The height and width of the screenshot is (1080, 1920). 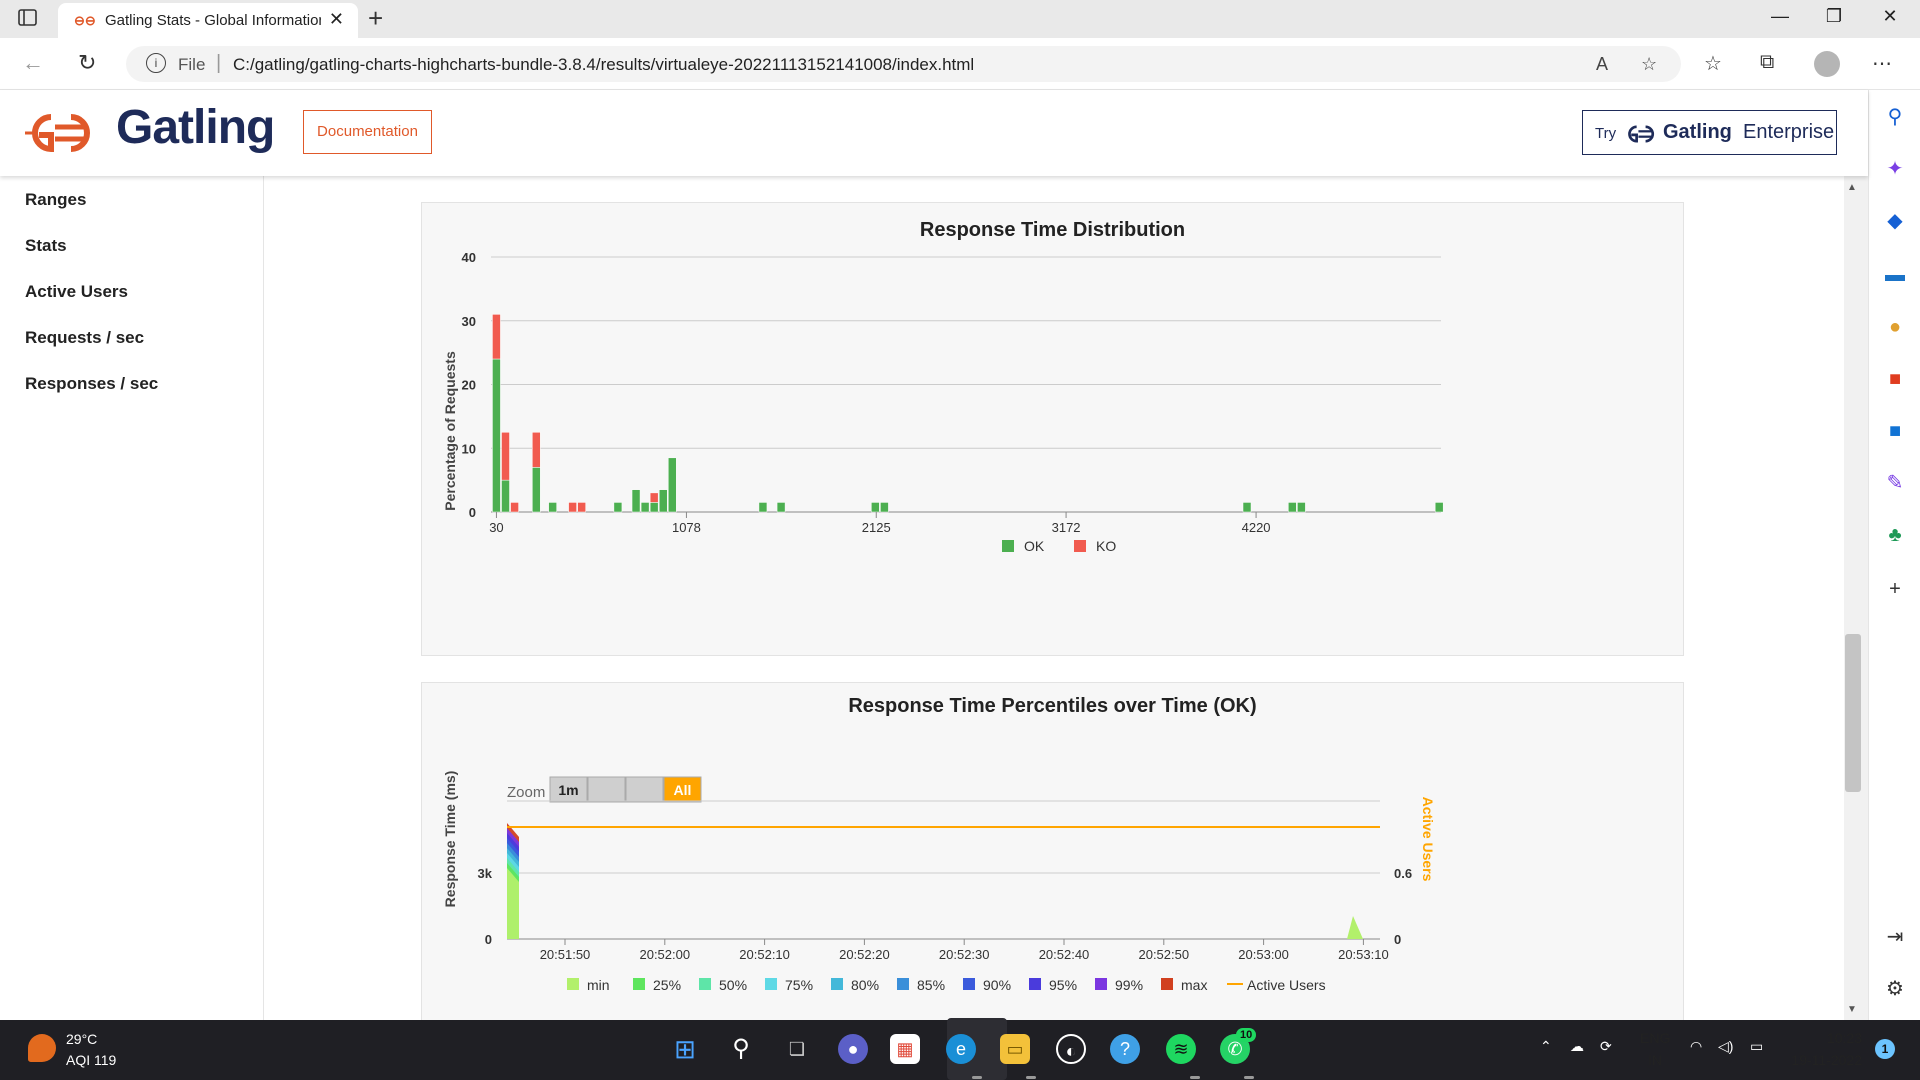 What do you see at coordinates (46, 246) in the screenshot?
I see `sidebar-item-stats: Stats` at bounding box center [46, 246].